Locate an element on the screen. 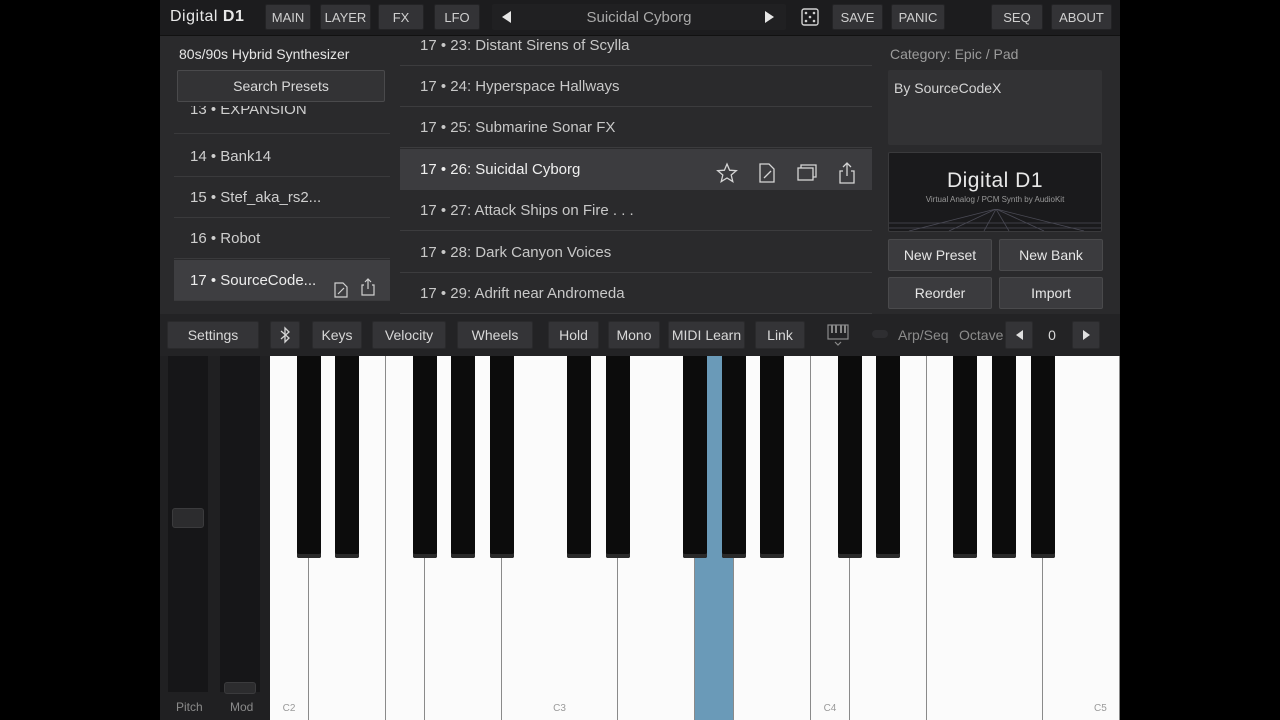 The width and height of the screenshot is (1280, 720). import-button: Import is located at coordinates (1051, 293).